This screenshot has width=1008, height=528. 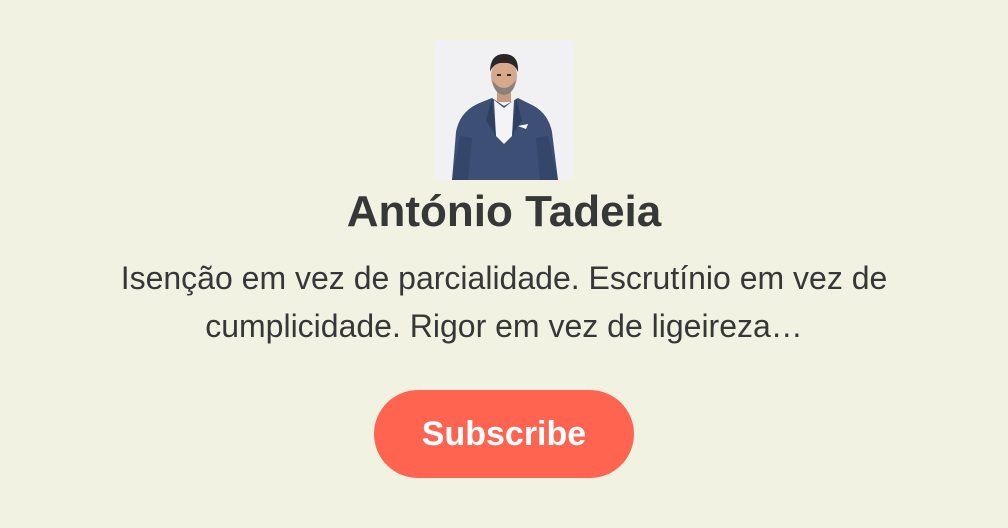 What do you see at coordinates (504, 434) in the screenshot?
I see `subscribe-button: Subscribe` at bounding box center [504, 434].